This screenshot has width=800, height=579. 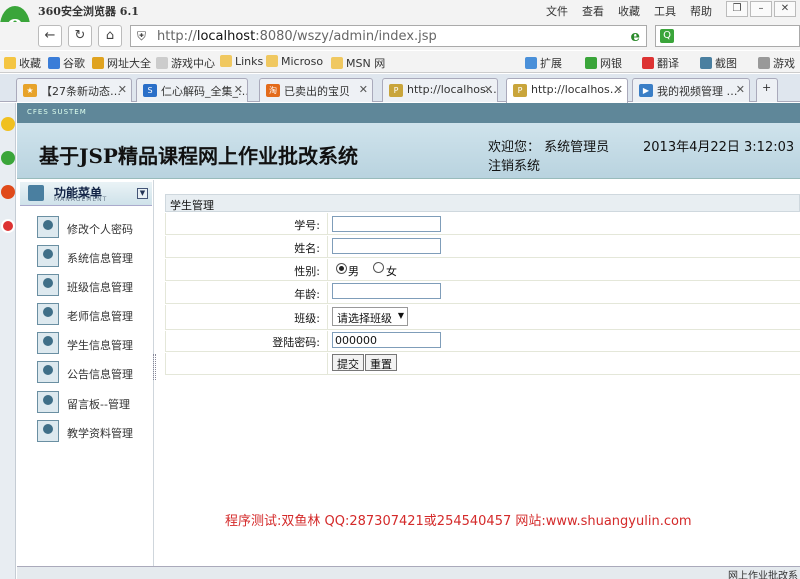 I want to click on form-row-password: 登陆密码: 000000, so click(x=482, y=341).